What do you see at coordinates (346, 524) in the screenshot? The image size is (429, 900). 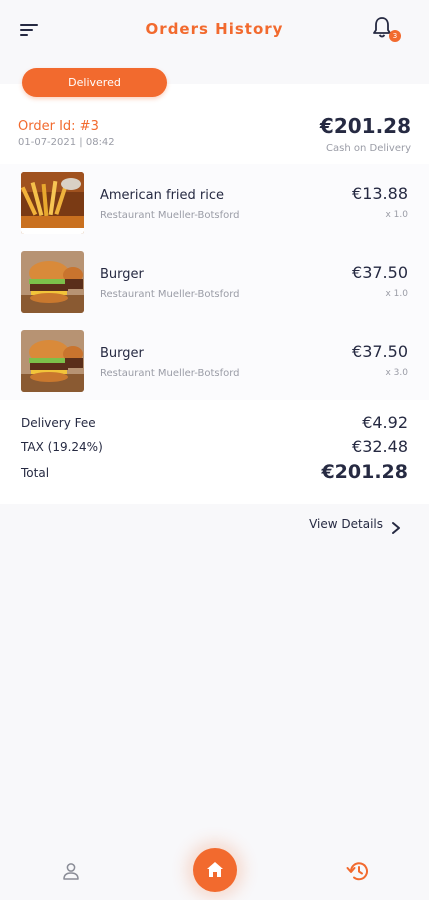 I see `view-details-link: View Details` at bounding box center [346, 524].